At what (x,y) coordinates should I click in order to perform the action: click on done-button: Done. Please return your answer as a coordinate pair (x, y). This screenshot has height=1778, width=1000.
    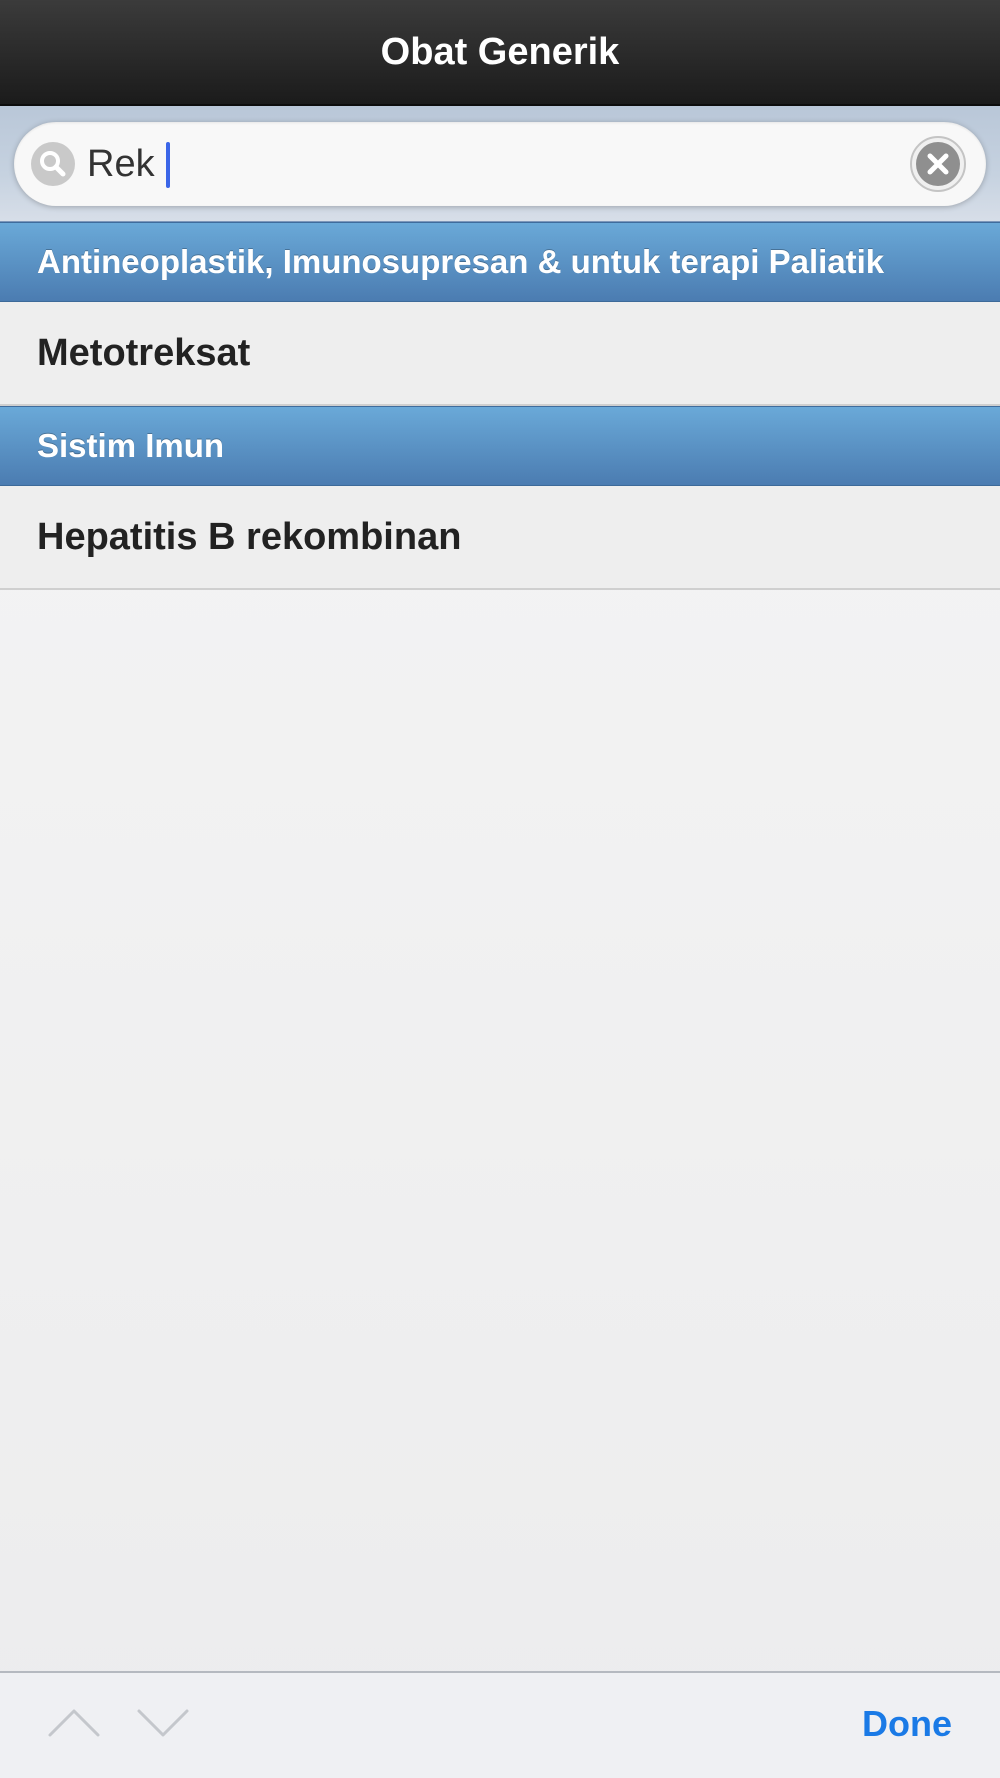
    Looking at the image, I should click on (907, 1724).